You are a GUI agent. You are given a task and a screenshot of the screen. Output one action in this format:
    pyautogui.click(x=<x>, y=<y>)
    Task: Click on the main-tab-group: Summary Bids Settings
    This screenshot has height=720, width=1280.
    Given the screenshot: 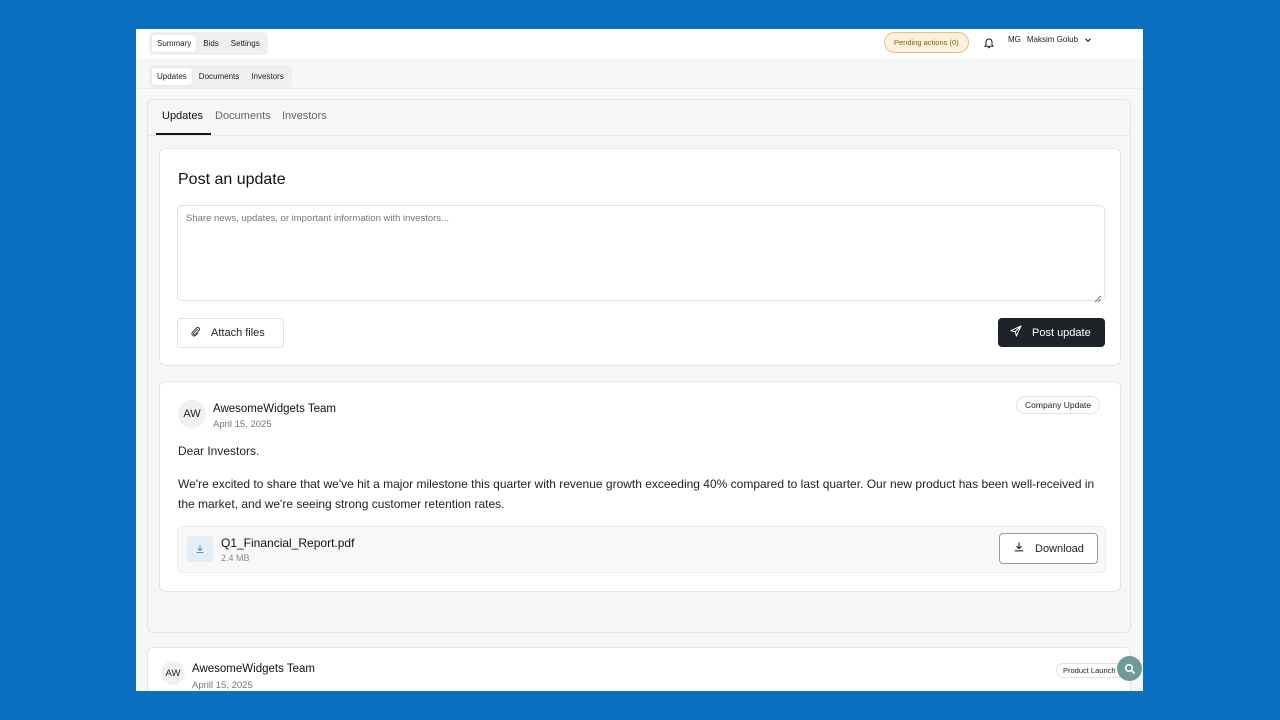 What is the action you would take?
    pyautogui.click(x=208, y=43)
    